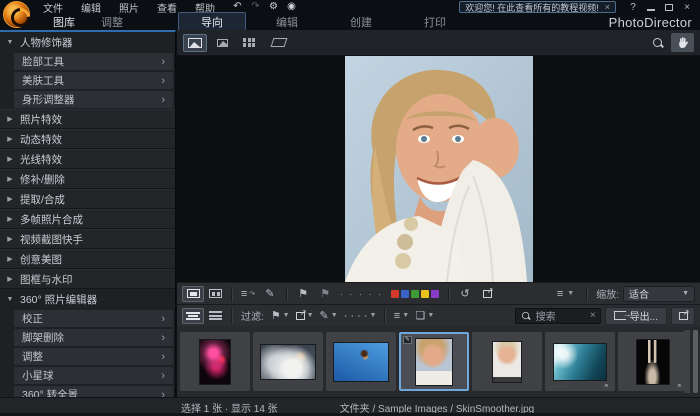 The width and height of the screenshot is (700, 416). Describe the element at coordinates (87, 239) in the screenshot. I see `sidebar-section-video-to-photo: ▶ 视频截图快手` at that location.